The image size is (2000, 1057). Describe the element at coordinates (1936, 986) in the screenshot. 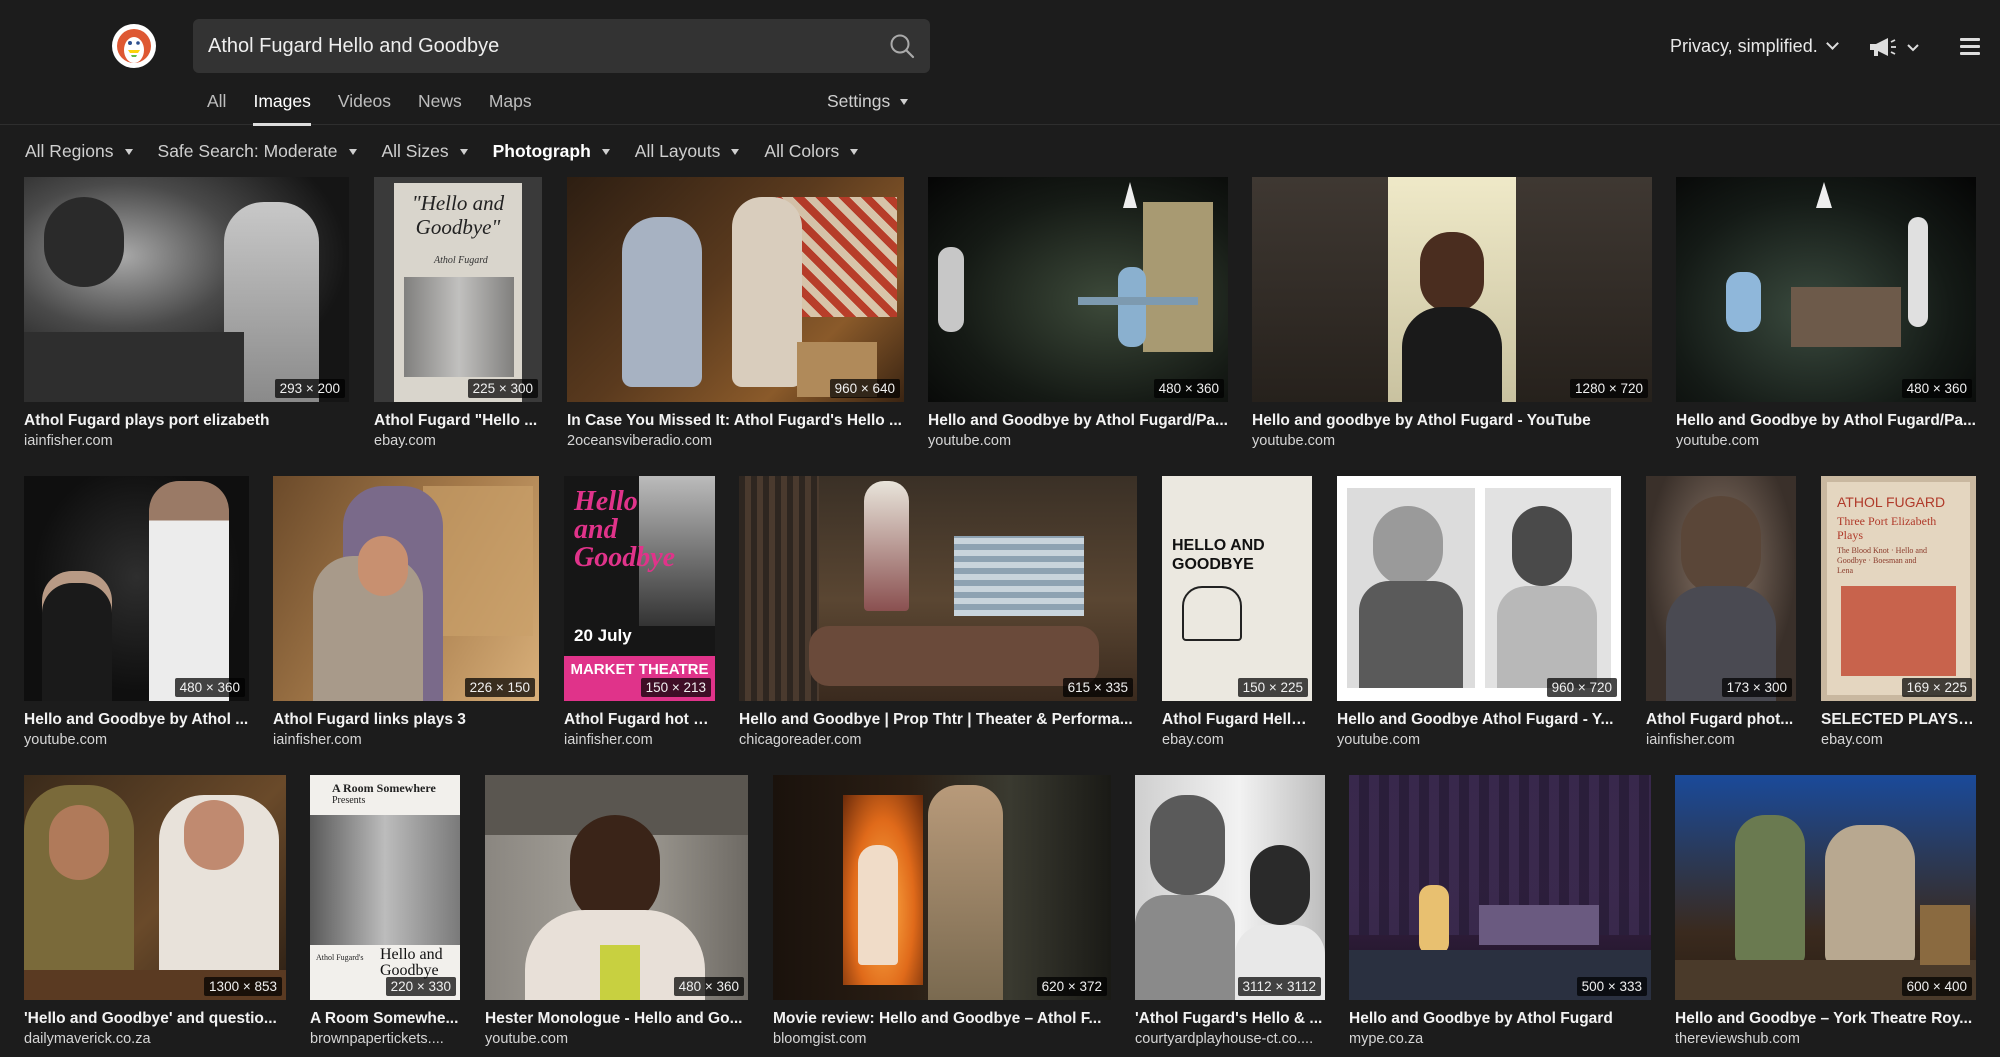

I see `image-dimensions: 600 × 400` at that location.